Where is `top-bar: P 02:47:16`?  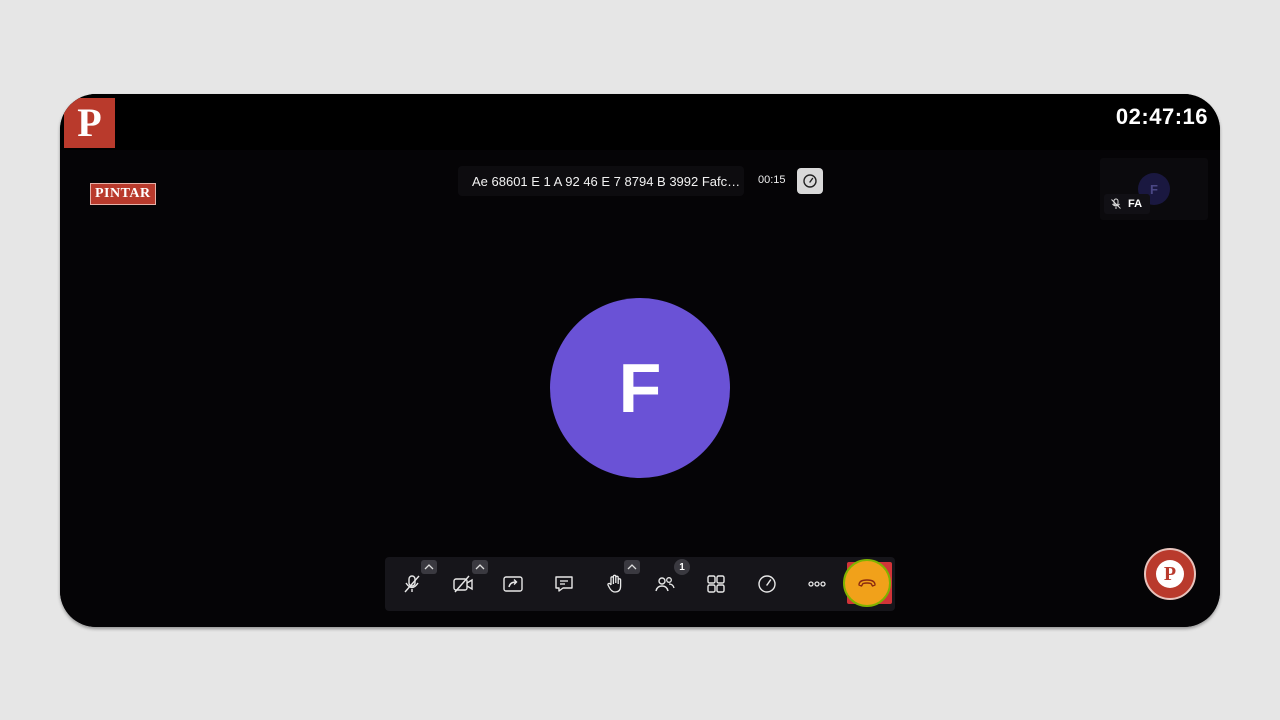
top-bar: P 02:47:16 is located at coordinates (640, 122).